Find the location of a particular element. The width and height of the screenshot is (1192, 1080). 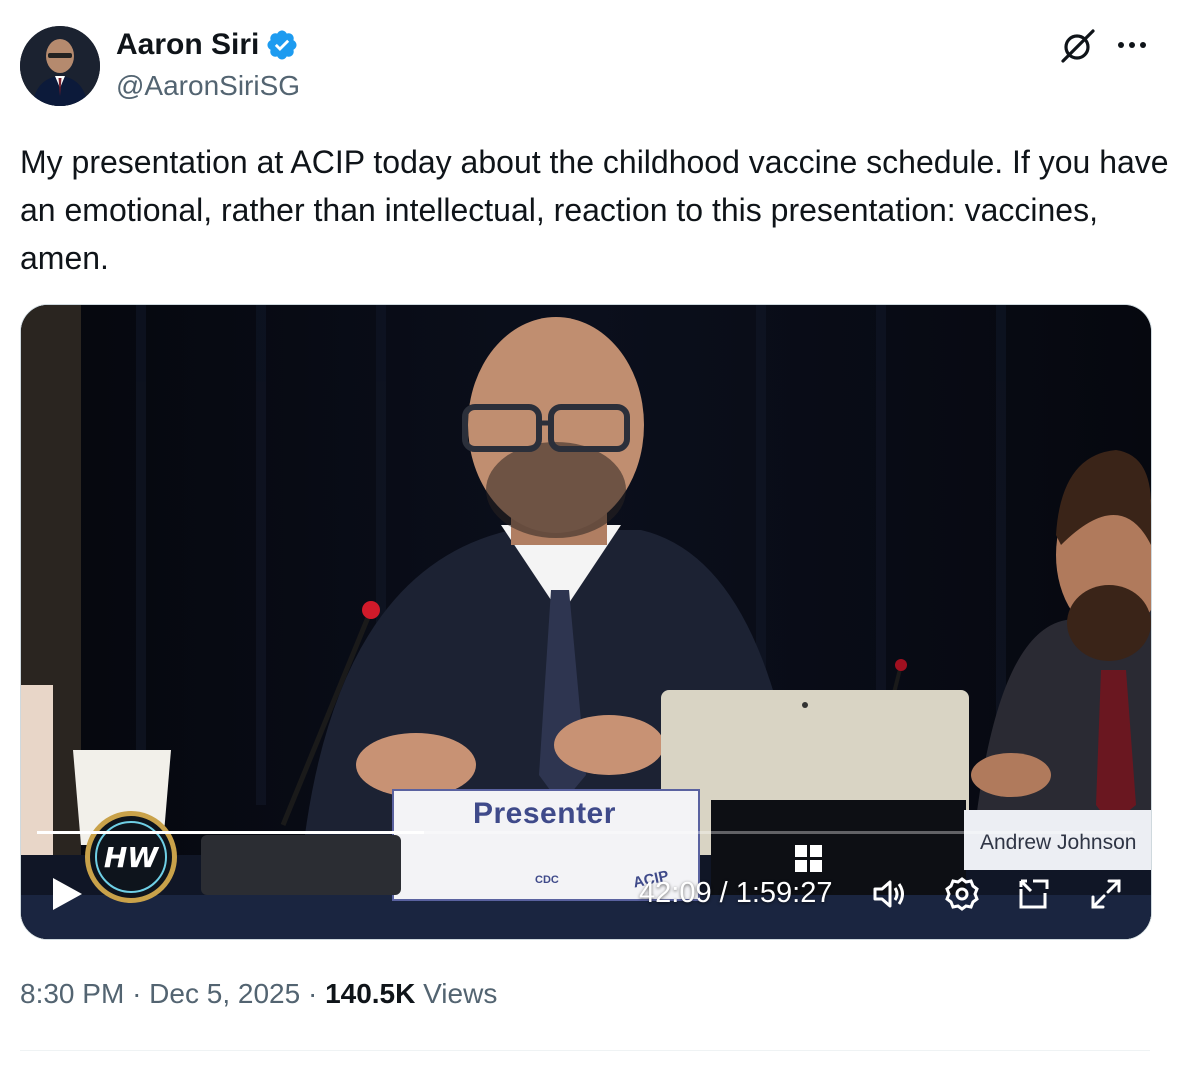

more-options-icon is located at coordinates (1132, 46).